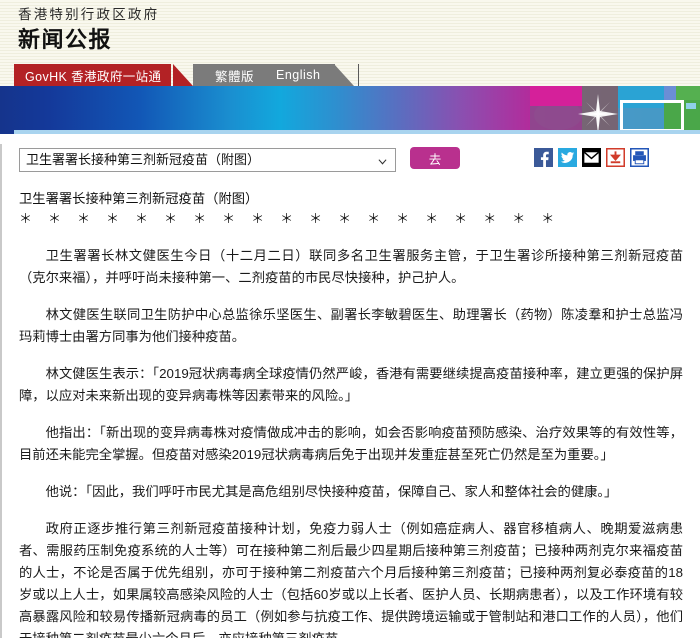  Describe the element at coordinates (358, 75) in the screenshot. I see `tab-divider` at that location.